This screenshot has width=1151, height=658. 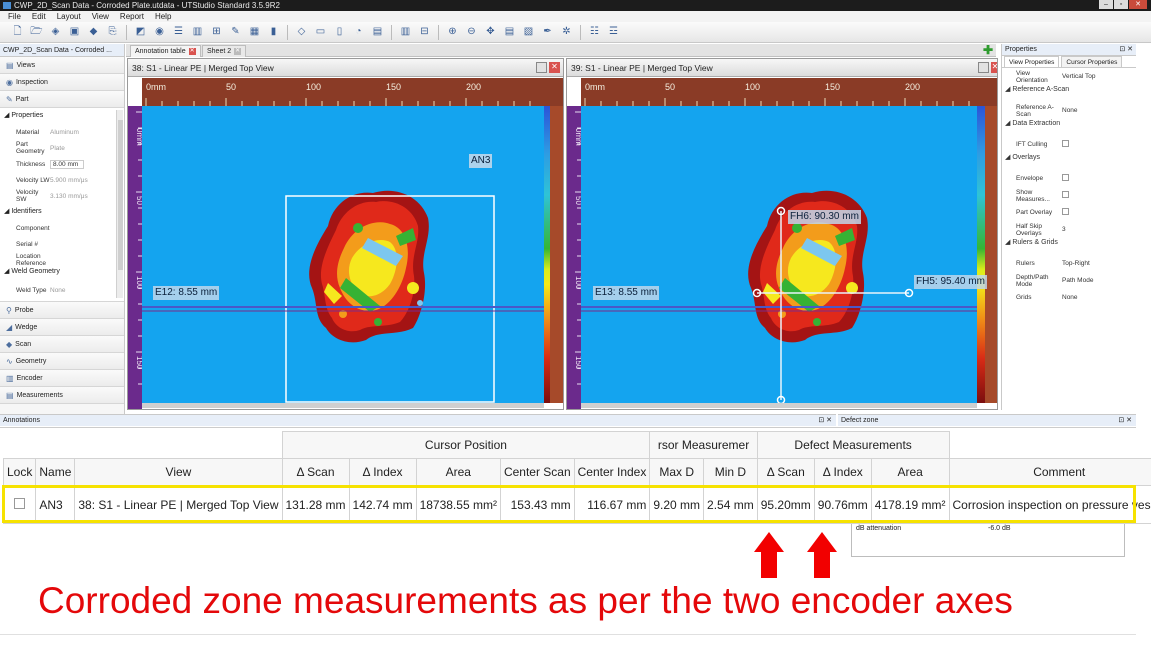 I want to click on settings-tool-icon: ✲, so click(x=566, y=32).